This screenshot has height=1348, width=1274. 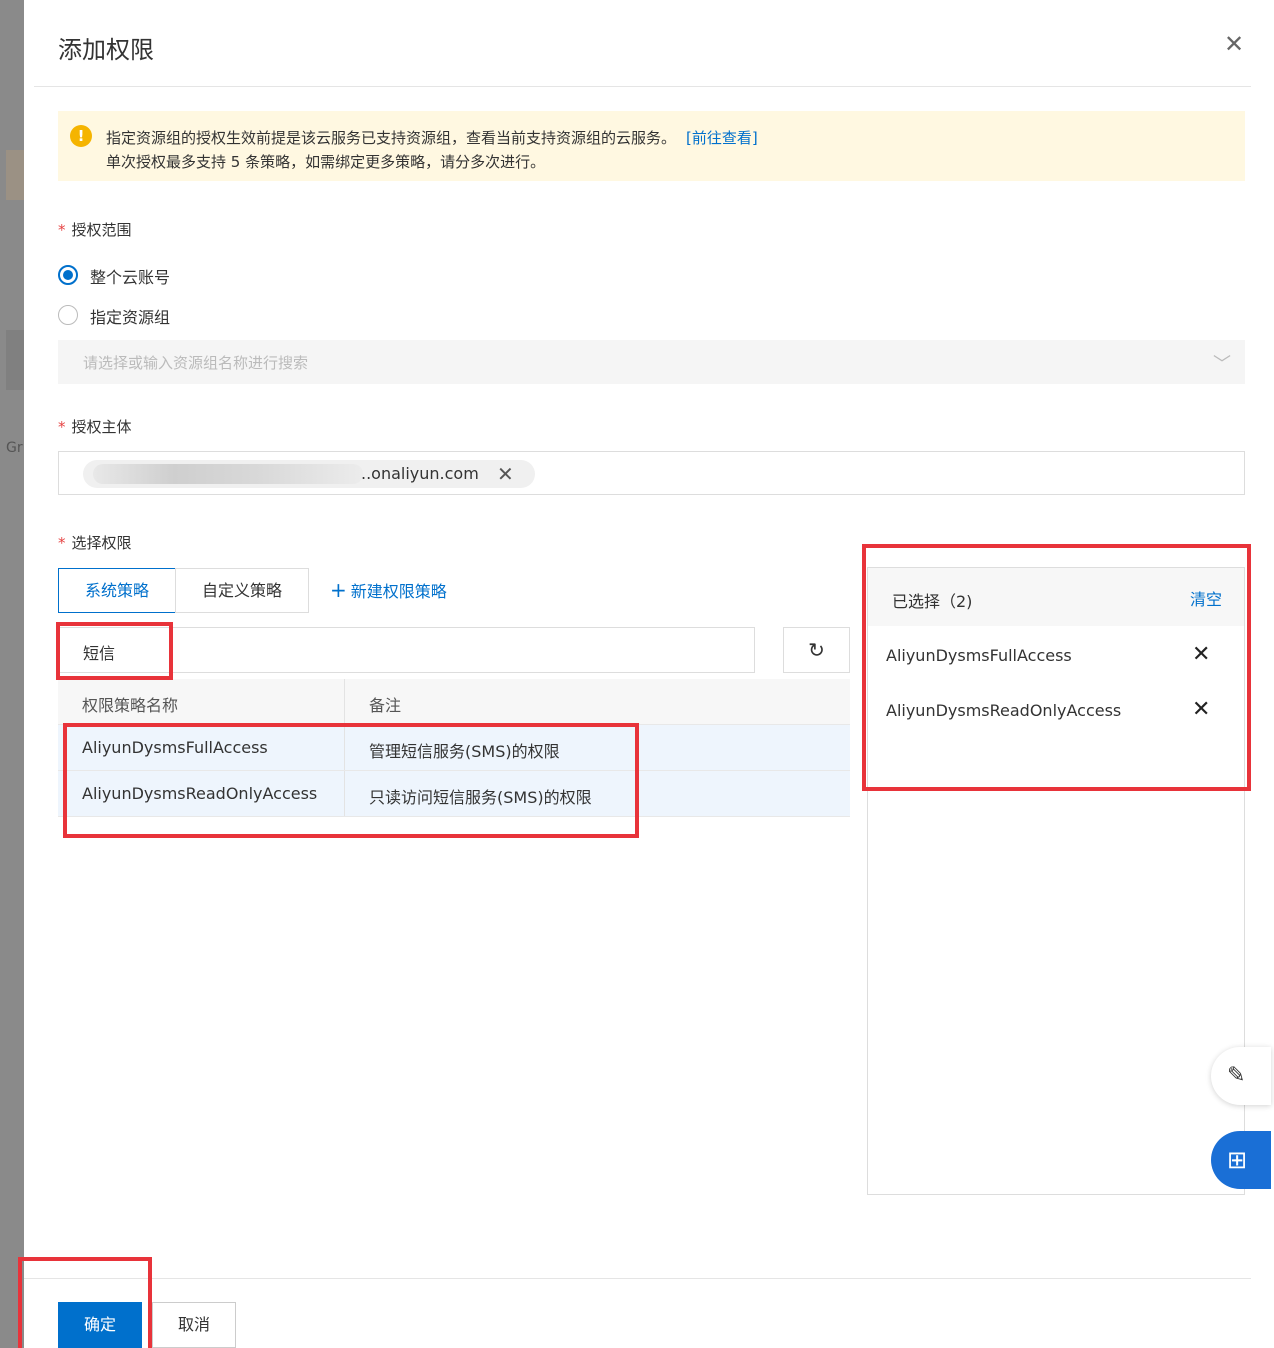 I want to click on table-header: 权限策略名称 备注, so click(x=454, y=702).